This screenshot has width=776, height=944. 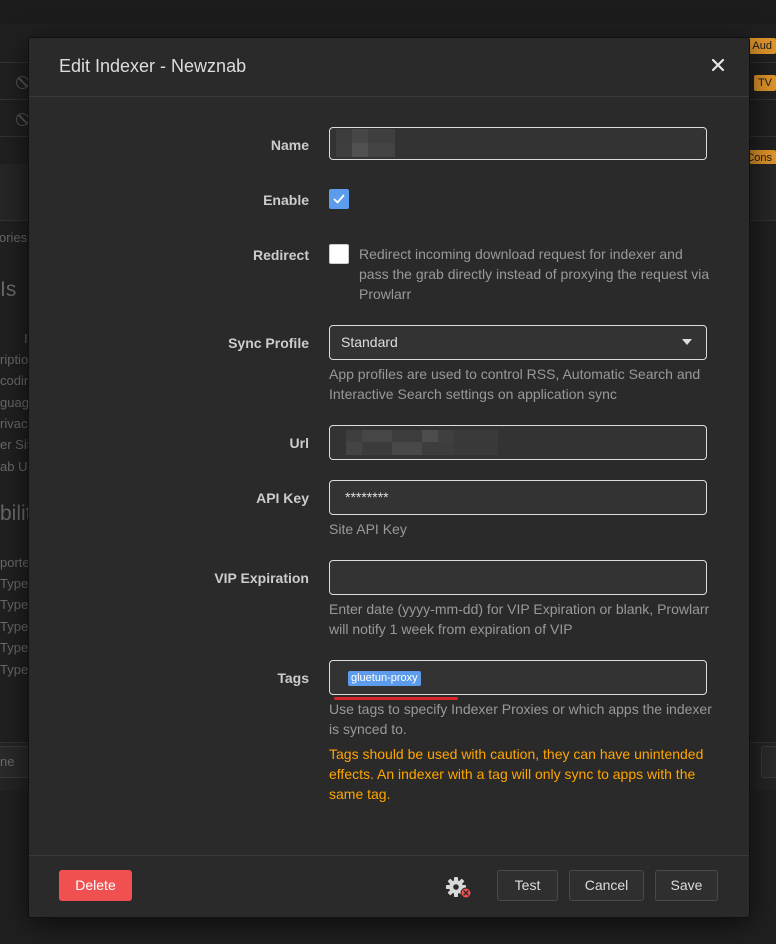 I want to click on save-button: Save, so click(x=686, y=885).